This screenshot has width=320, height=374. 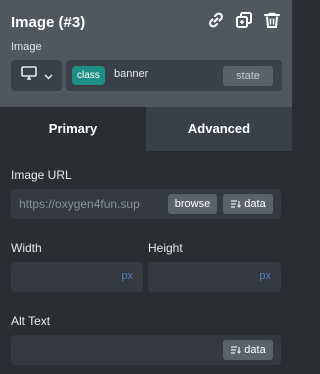 What do you see at coordinates (41, 175) in the screenshot?
I see `image-url-label: Image URL` at bounding box center [41, 175].